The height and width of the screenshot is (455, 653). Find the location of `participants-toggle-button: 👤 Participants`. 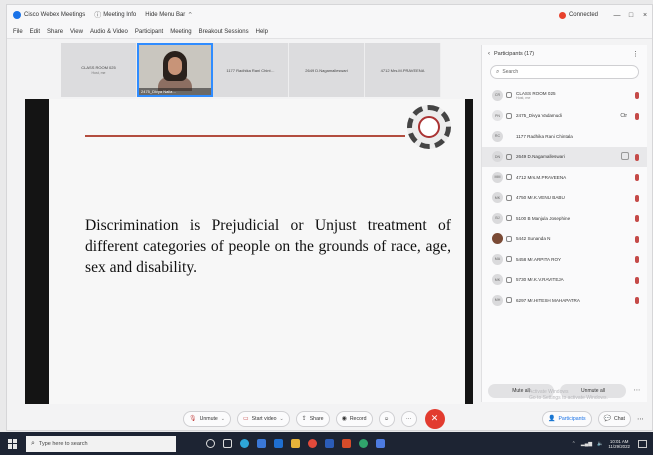

participants-toggle-button: 👤 Participants is located at coordinates (566, 418).